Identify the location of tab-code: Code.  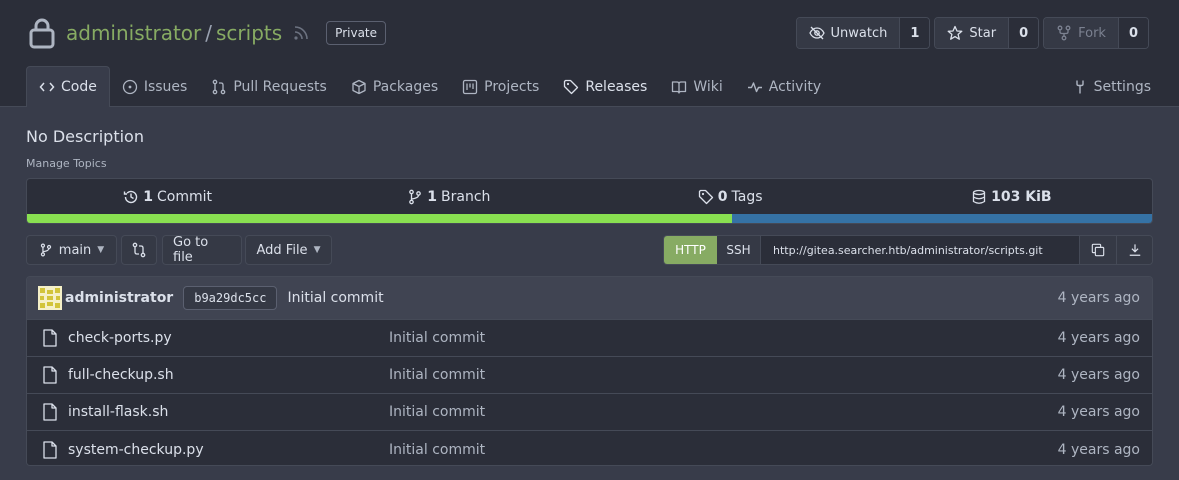
(68, 86).